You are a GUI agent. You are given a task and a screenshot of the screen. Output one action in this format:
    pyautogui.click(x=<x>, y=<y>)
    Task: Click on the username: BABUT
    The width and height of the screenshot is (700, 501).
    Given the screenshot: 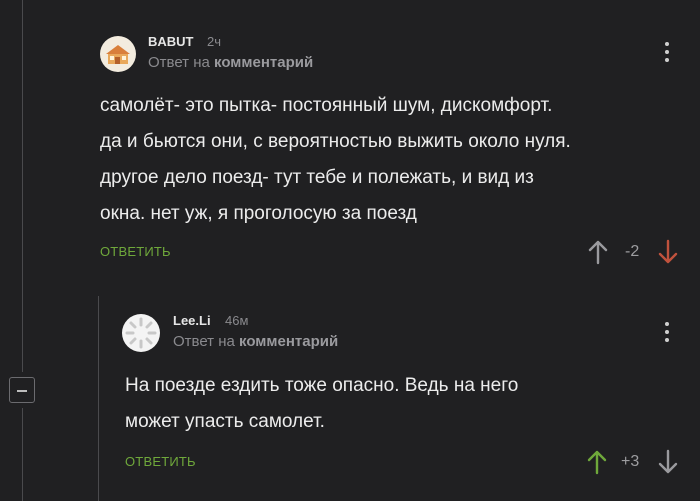 What is the action you would take?
    pyautogui.click(x=171, y=41)
    